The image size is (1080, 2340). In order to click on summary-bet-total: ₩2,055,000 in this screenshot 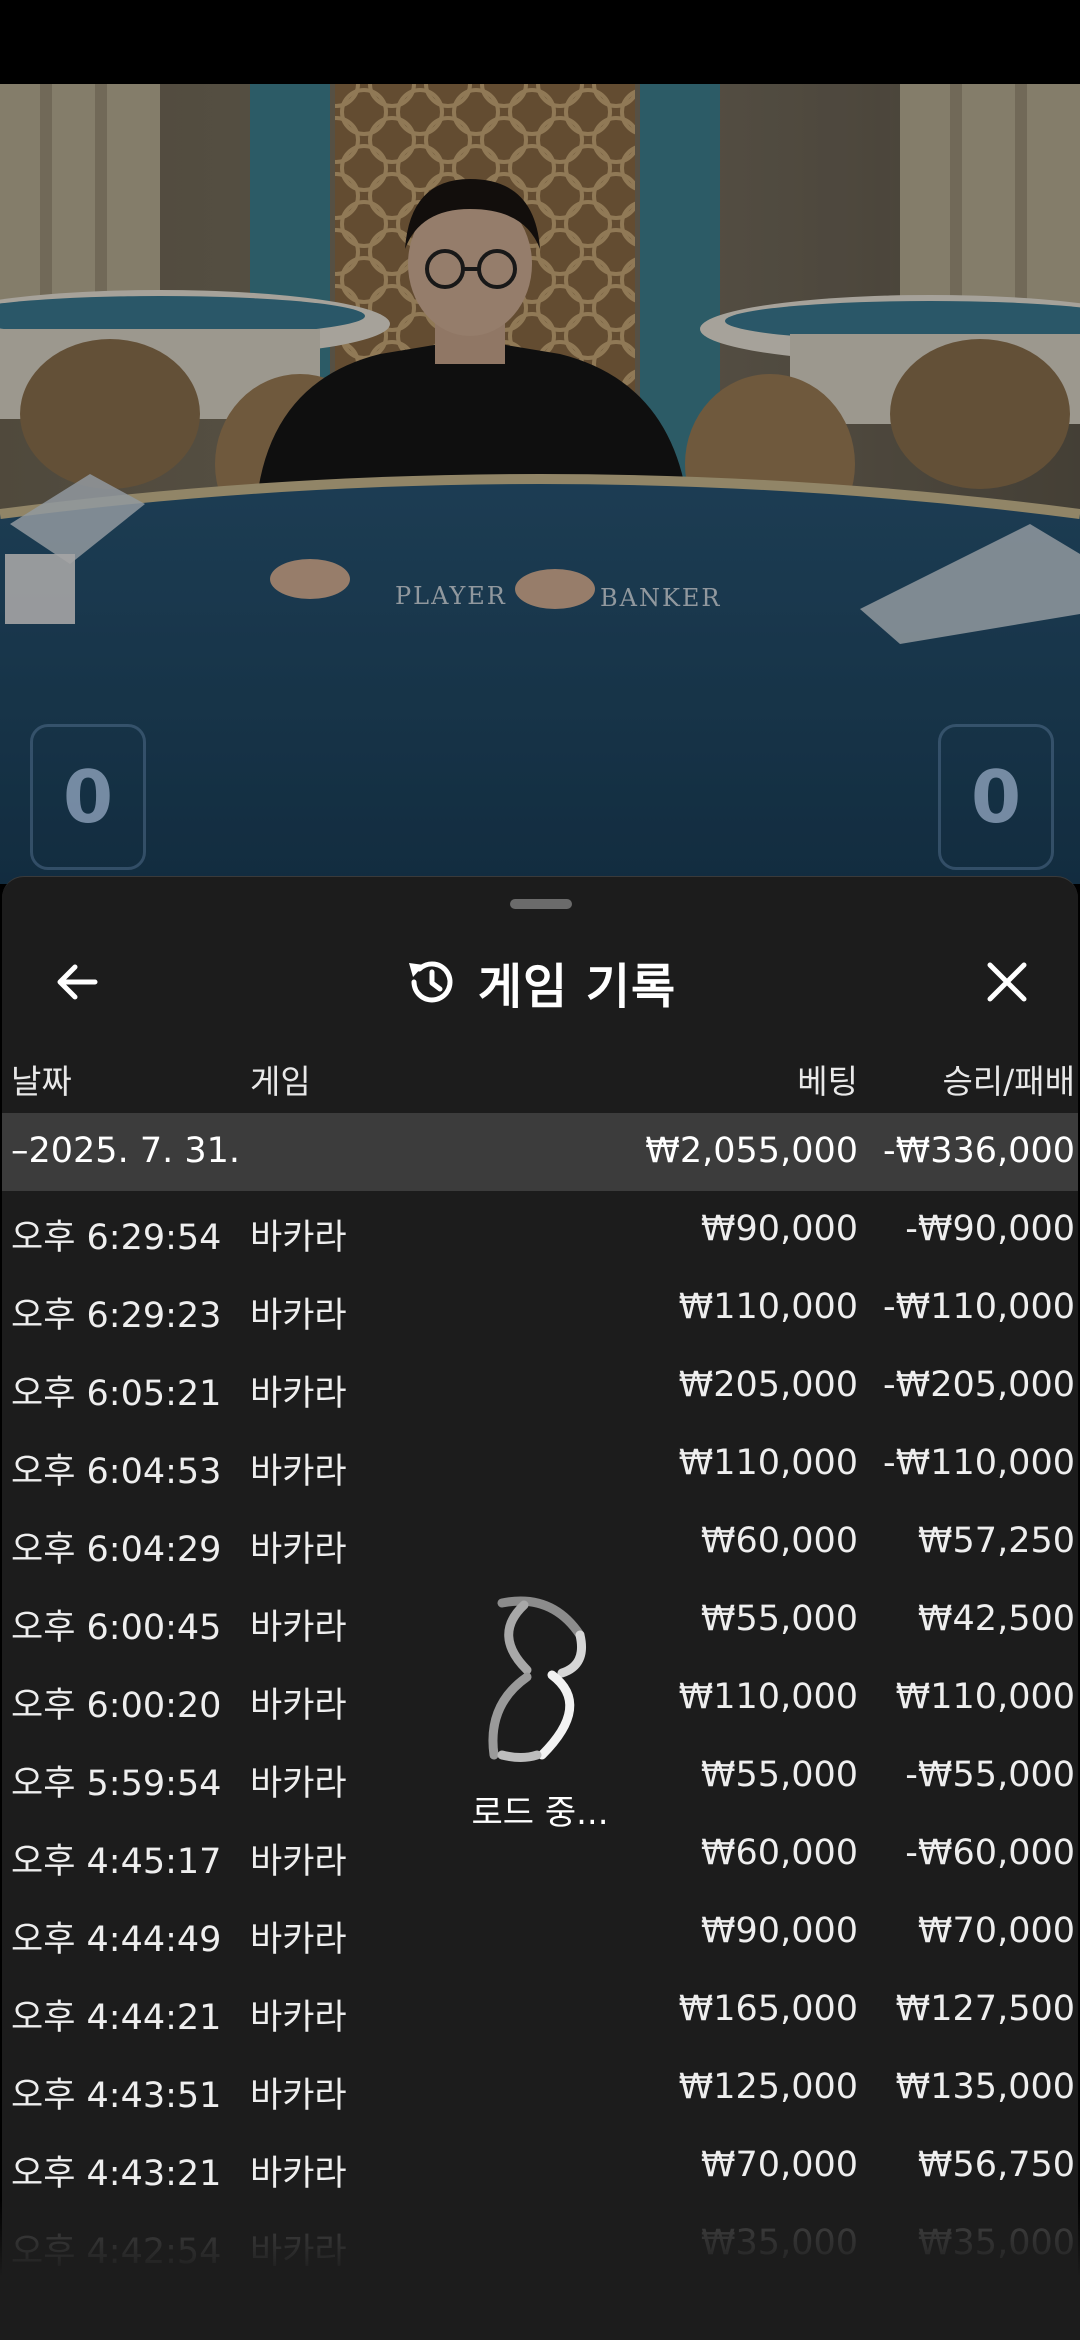, I will do `click(751, 1151)`.